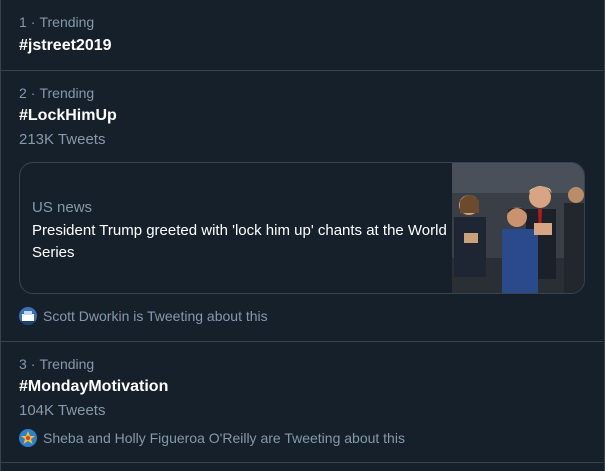 The width and height of the screenshot is (605, 471). What do you see at coordinates (68, 116) in the screenshot?
I see `trend-hashtag: #LockHimUp` at bounding box center [68, 116].